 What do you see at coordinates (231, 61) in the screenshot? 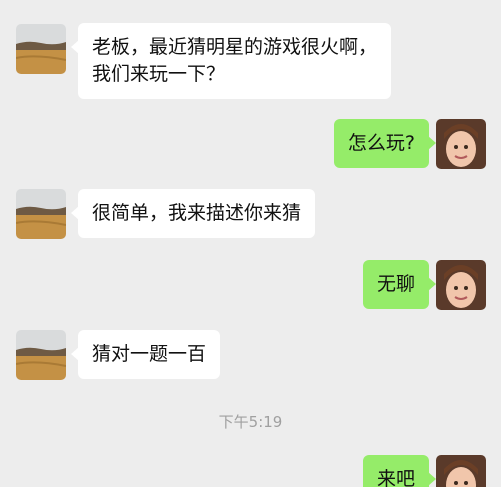
I see `message-bubble: 老板，最近猜明星的游戏很火啊， 我们来玩一下？` at bounding box center [231, 61].